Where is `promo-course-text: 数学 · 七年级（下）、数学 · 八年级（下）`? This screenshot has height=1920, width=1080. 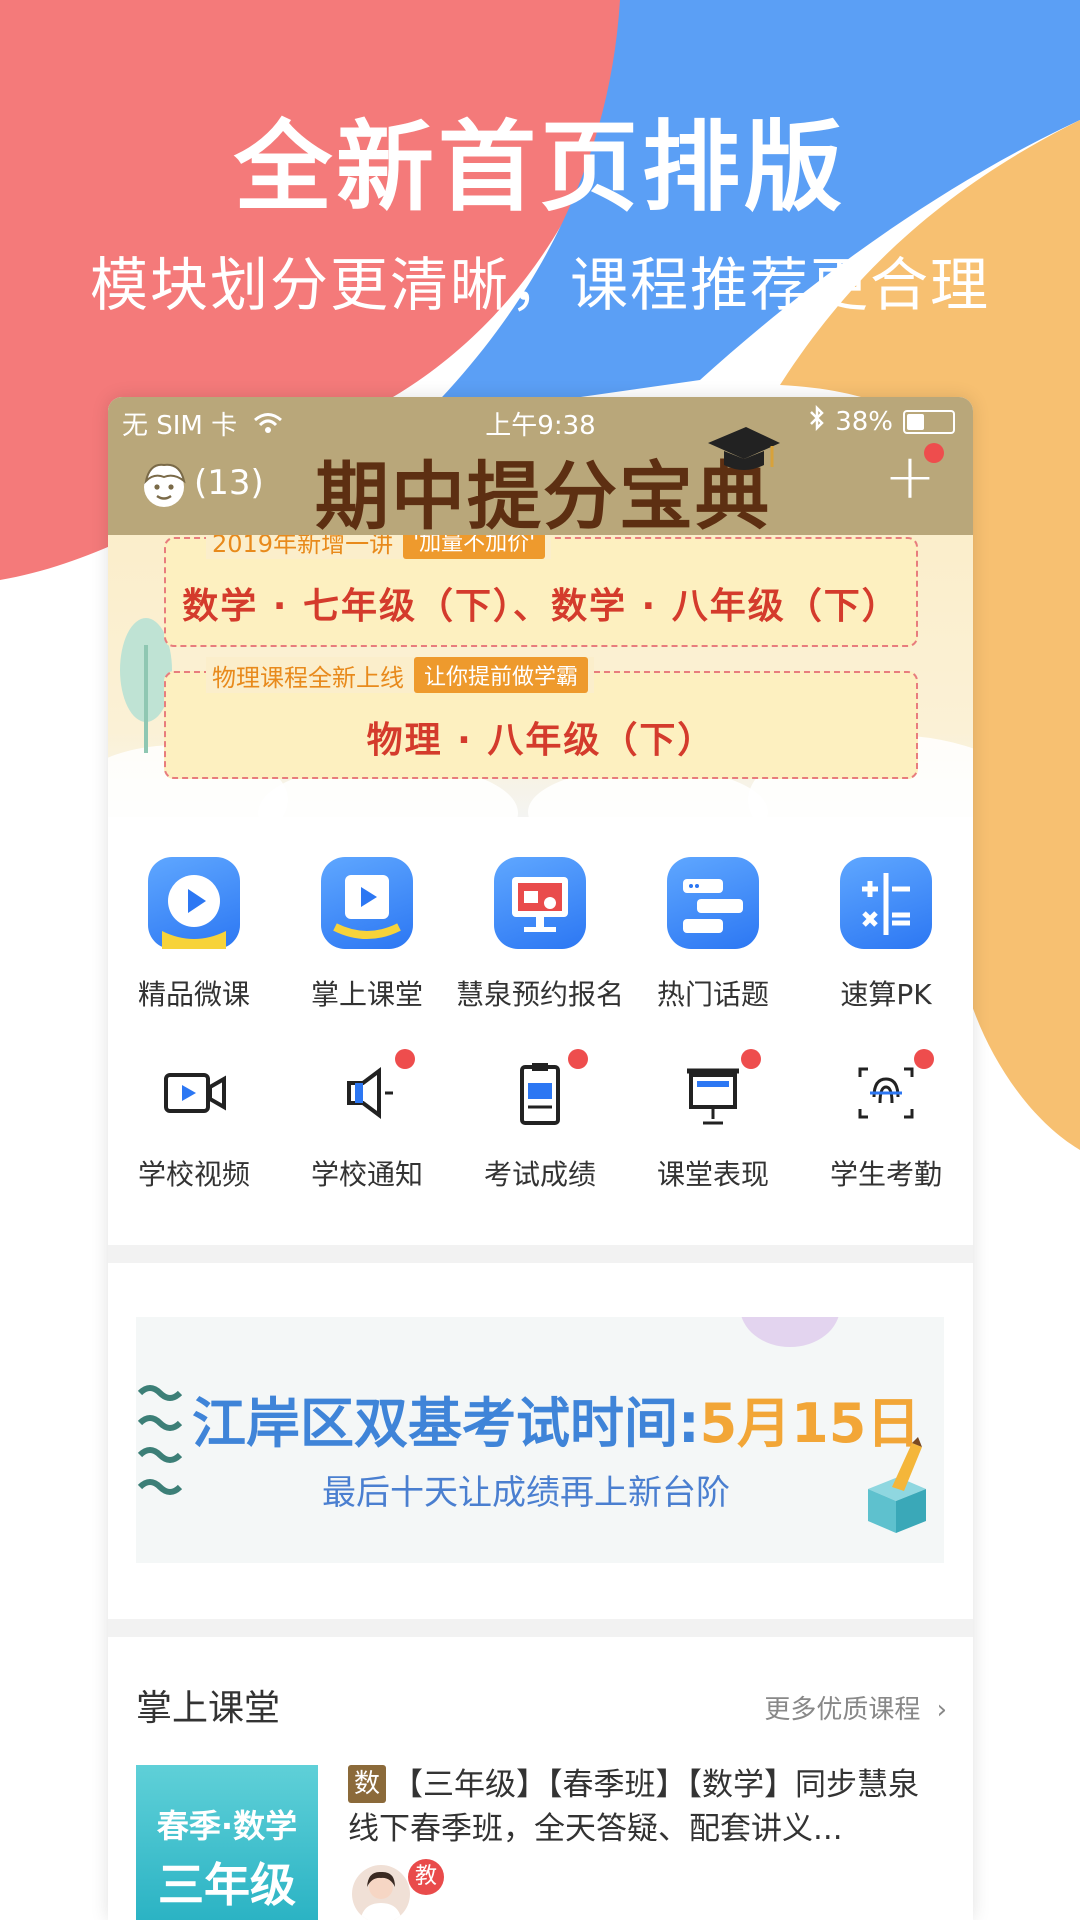 promo-course-text: 数学 · 七年级（下）、数学 · 八年级（下） is located at coordinates (541, 606).